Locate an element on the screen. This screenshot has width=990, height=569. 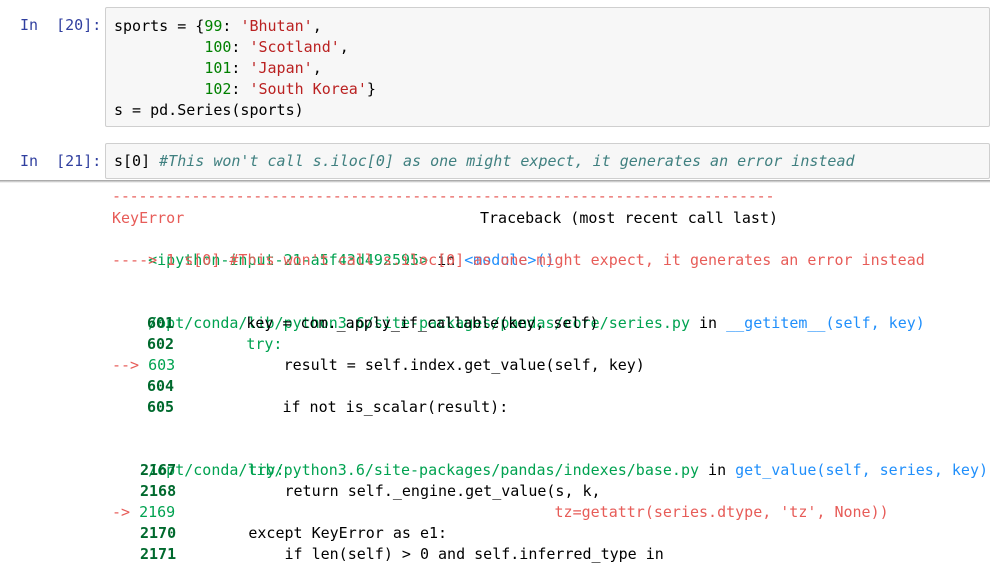
frame2-line-2168: 2168 return self._engine.get_value(s, k, is located at coordinates (370, 491).